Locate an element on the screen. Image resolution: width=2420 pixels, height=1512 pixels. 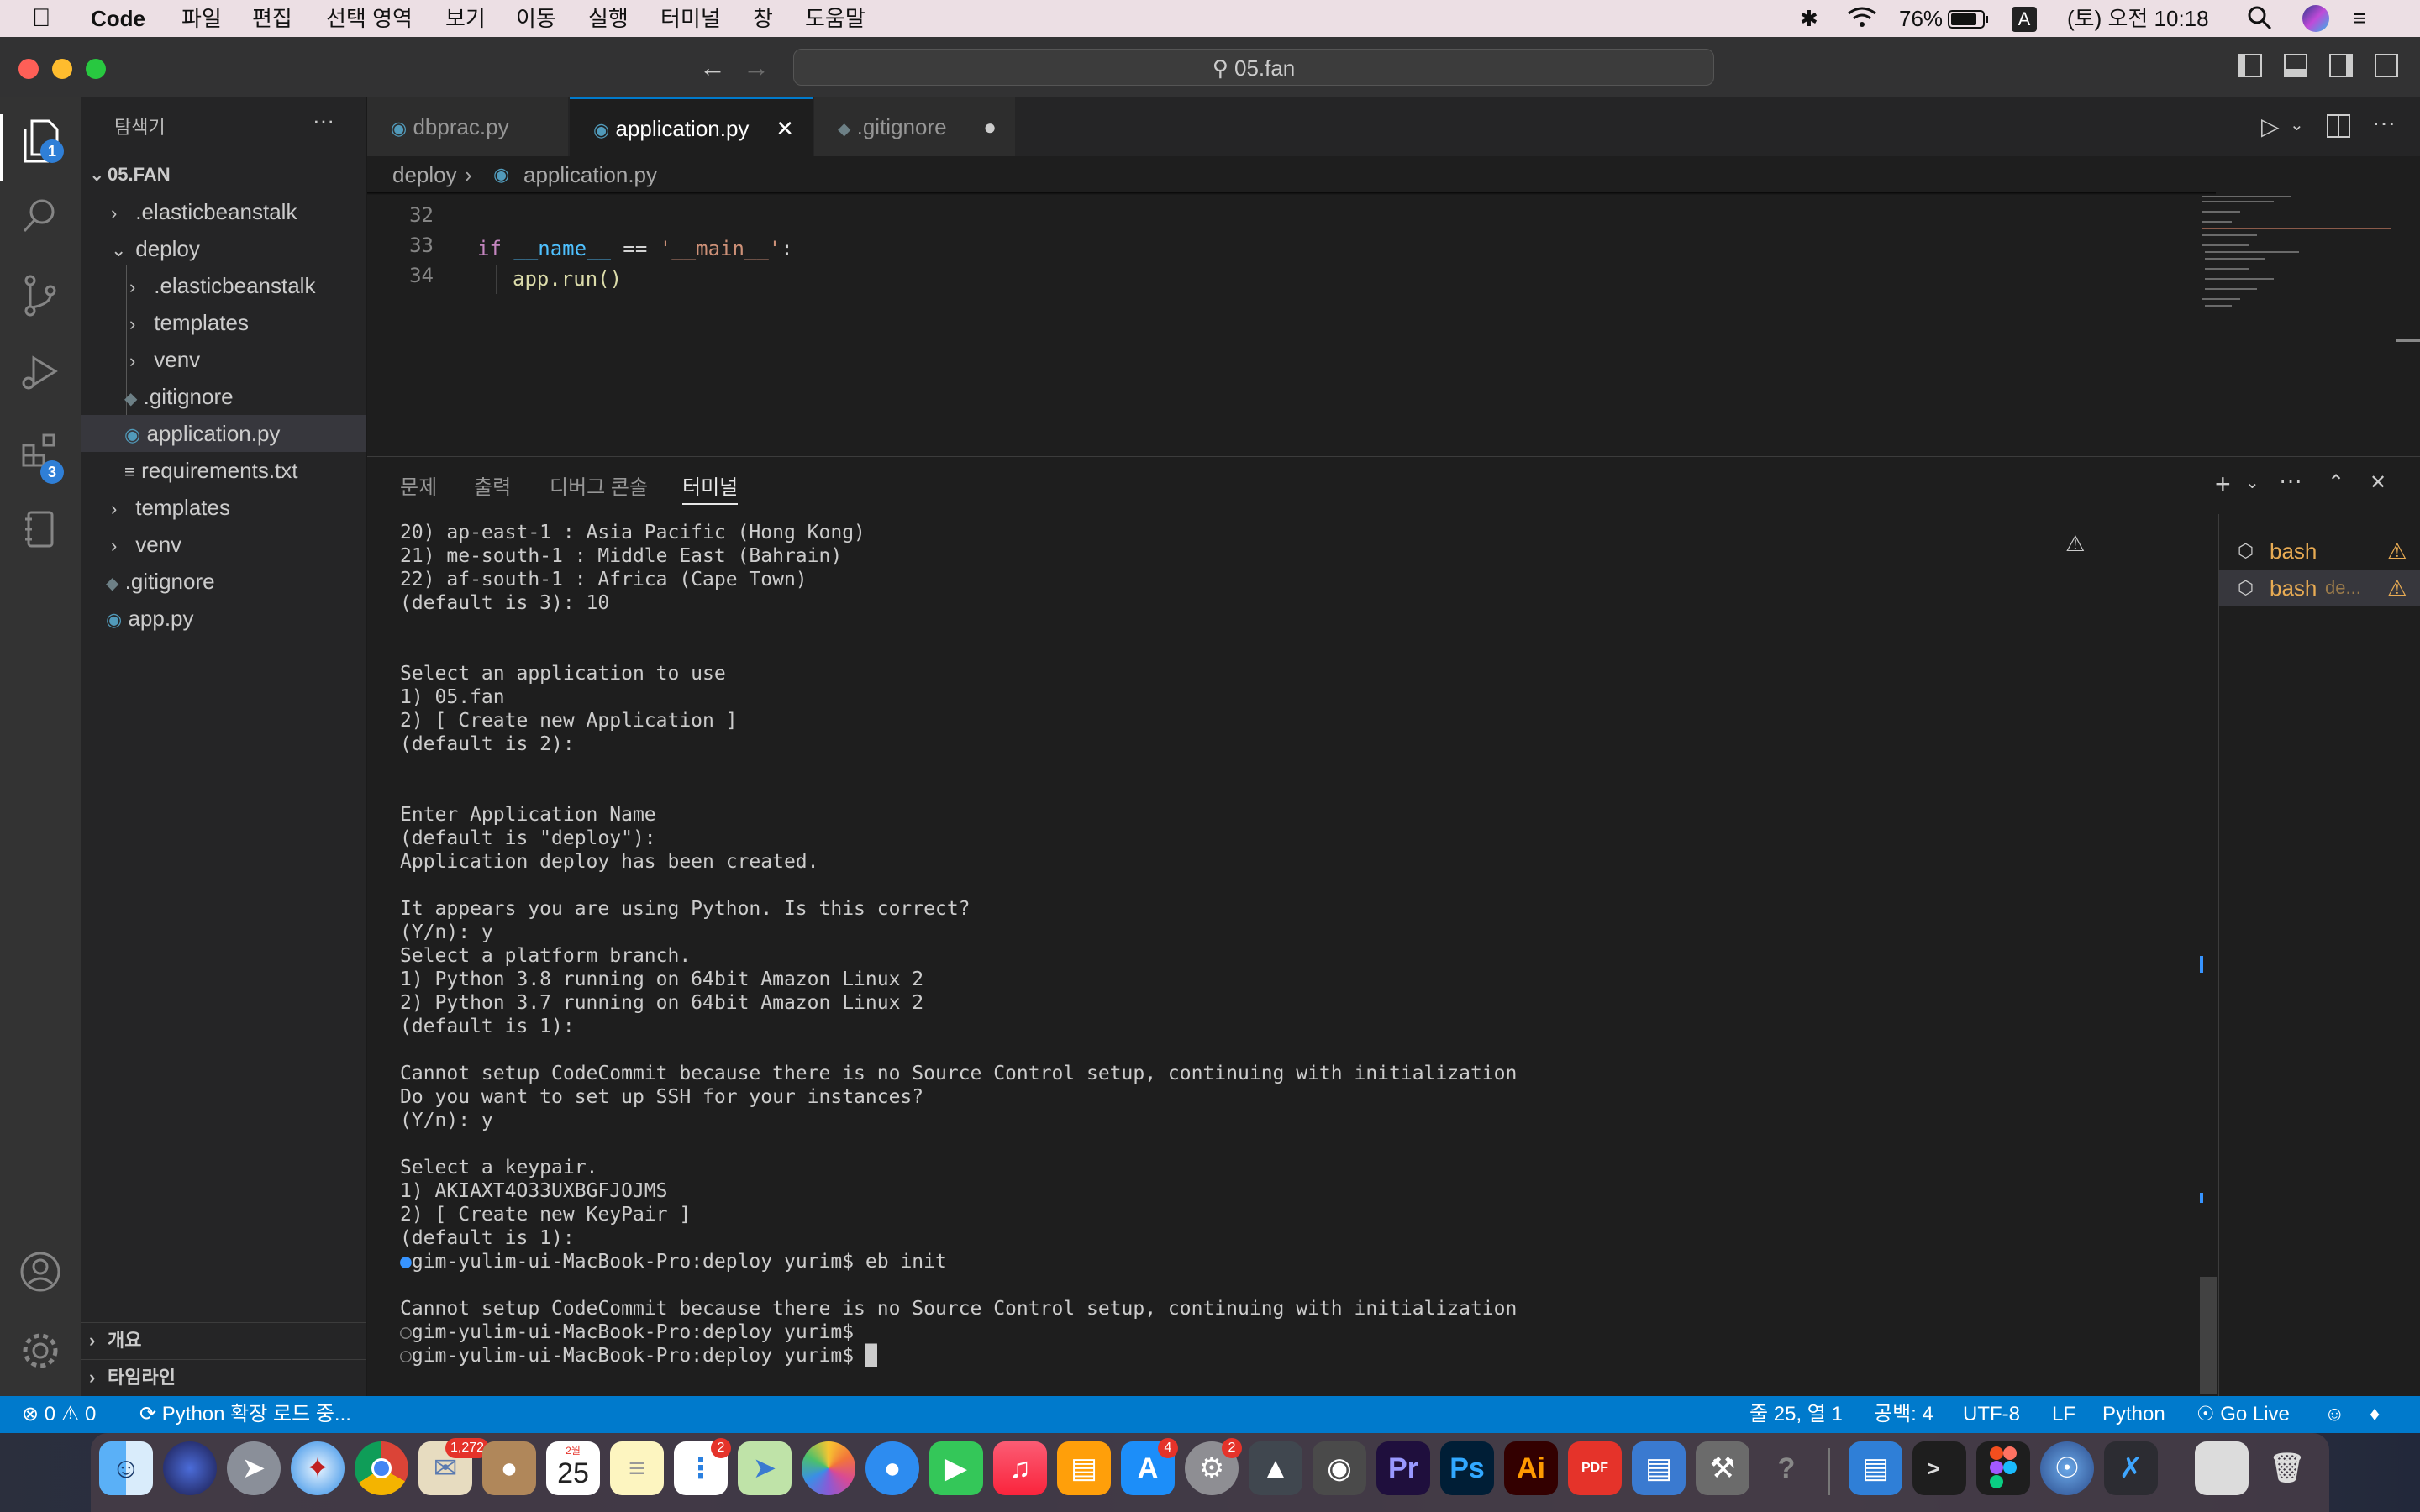
explorer-more-actions: ··· is located at coordinates (323, 121).